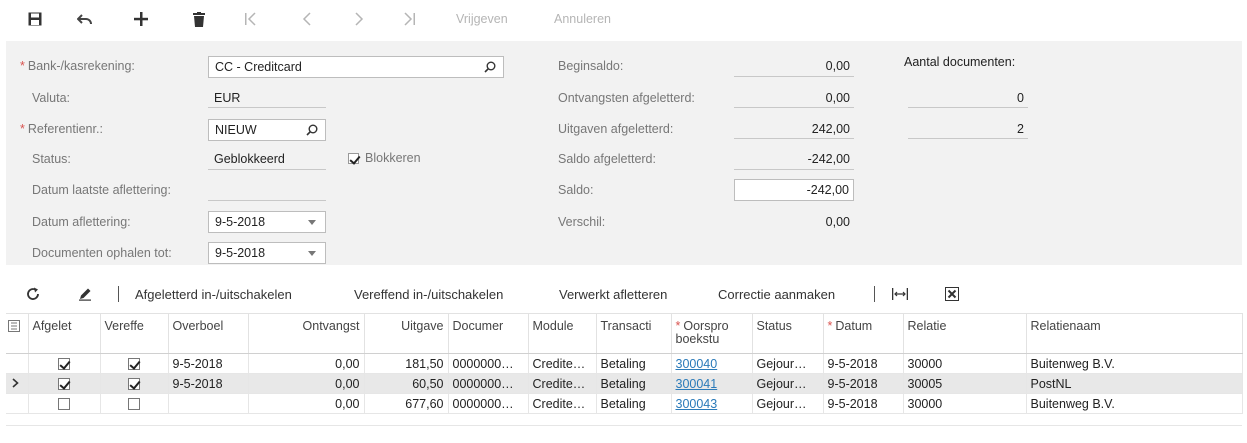 The width and height of the screenshot is (1247, 443). What do you see at coordinates (697, 364) in the screenshot?
I see `orig-batch-link: 300040` at bounding box center [697, 364].